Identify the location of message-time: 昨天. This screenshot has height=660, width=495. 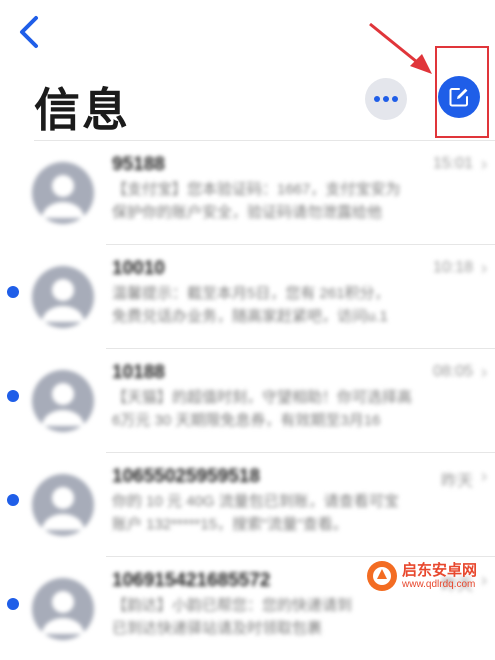
(456, 481).